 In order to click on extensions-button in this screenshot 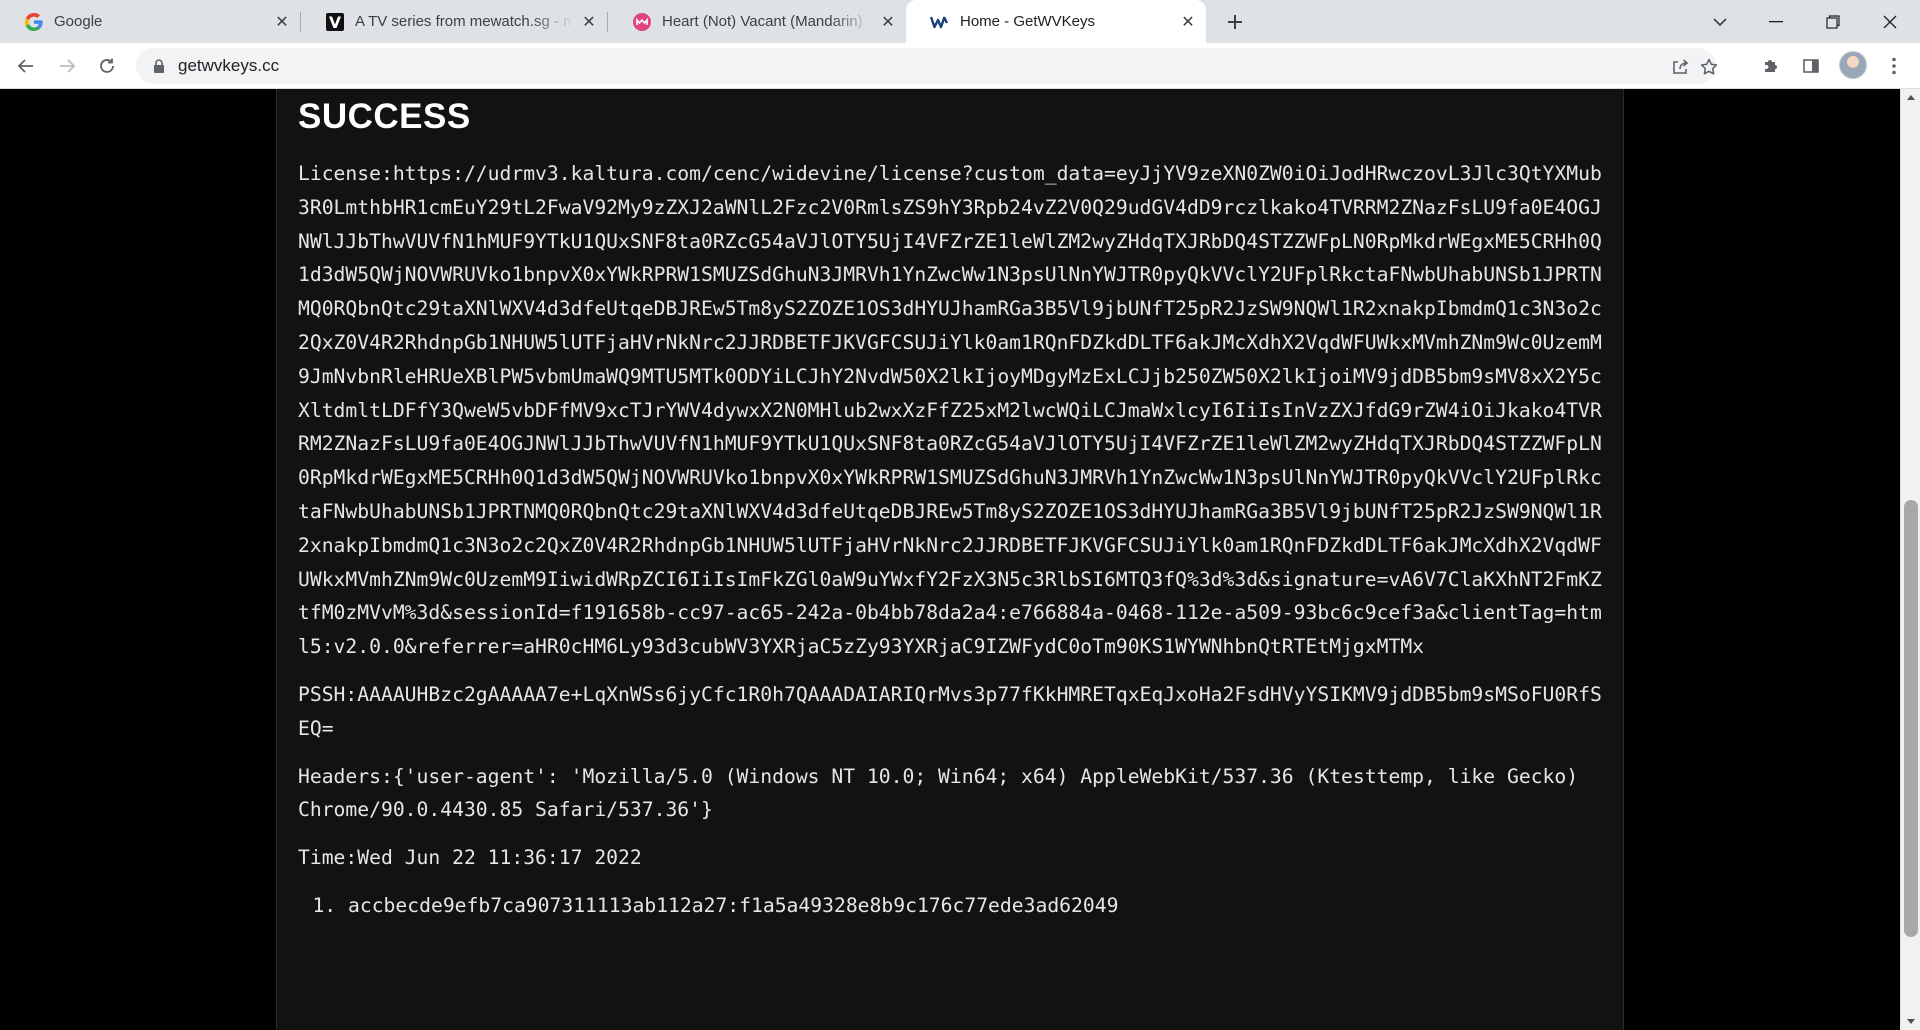, I will do `click(1771, 66)`.